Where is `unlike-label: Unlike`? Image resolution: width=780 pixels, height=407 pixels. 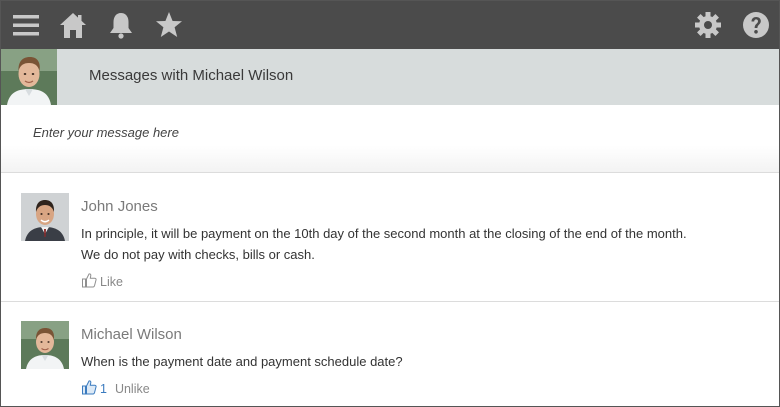 unlike-label: Unlike is located at coordinates (132, 388).